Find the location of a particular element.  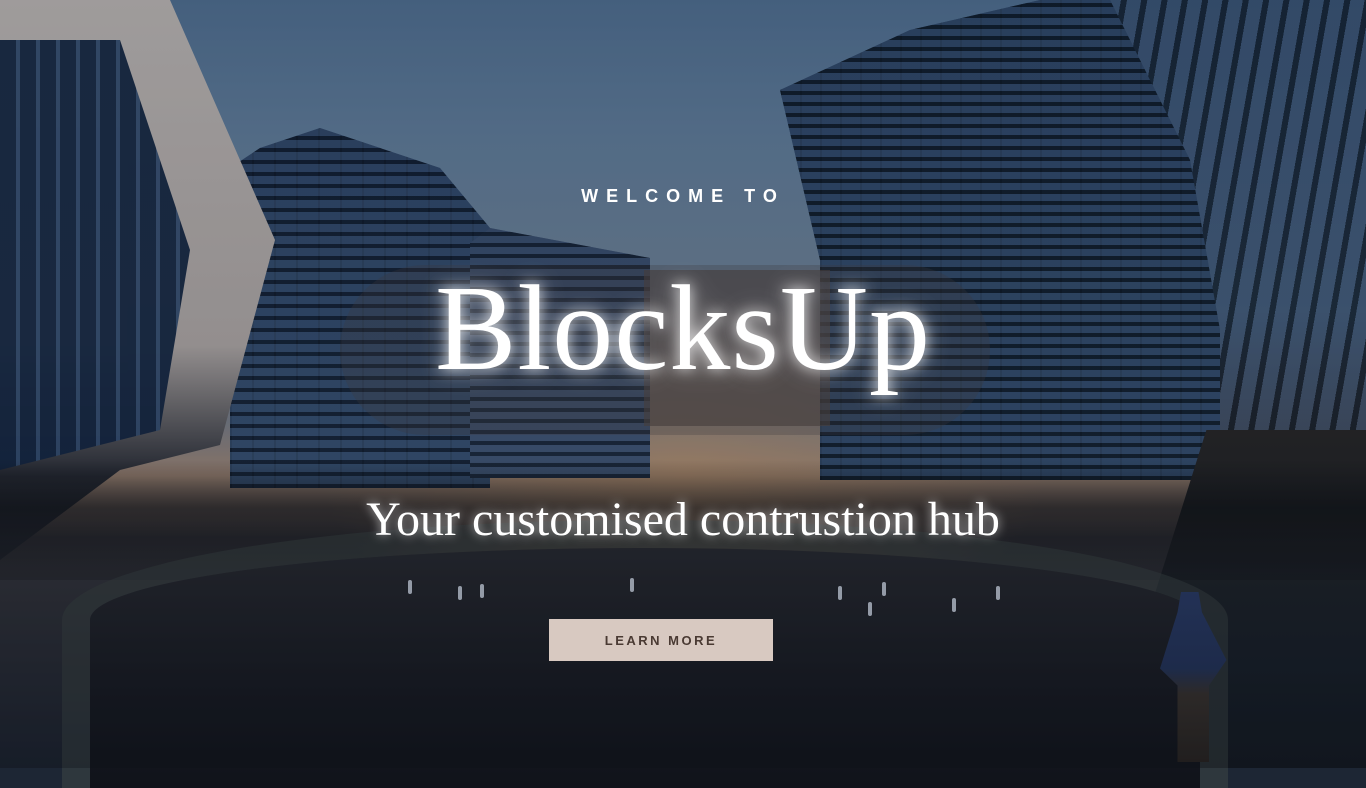

welcome-eyebrow: WELCOME TO is located at coordinates (683, 196).